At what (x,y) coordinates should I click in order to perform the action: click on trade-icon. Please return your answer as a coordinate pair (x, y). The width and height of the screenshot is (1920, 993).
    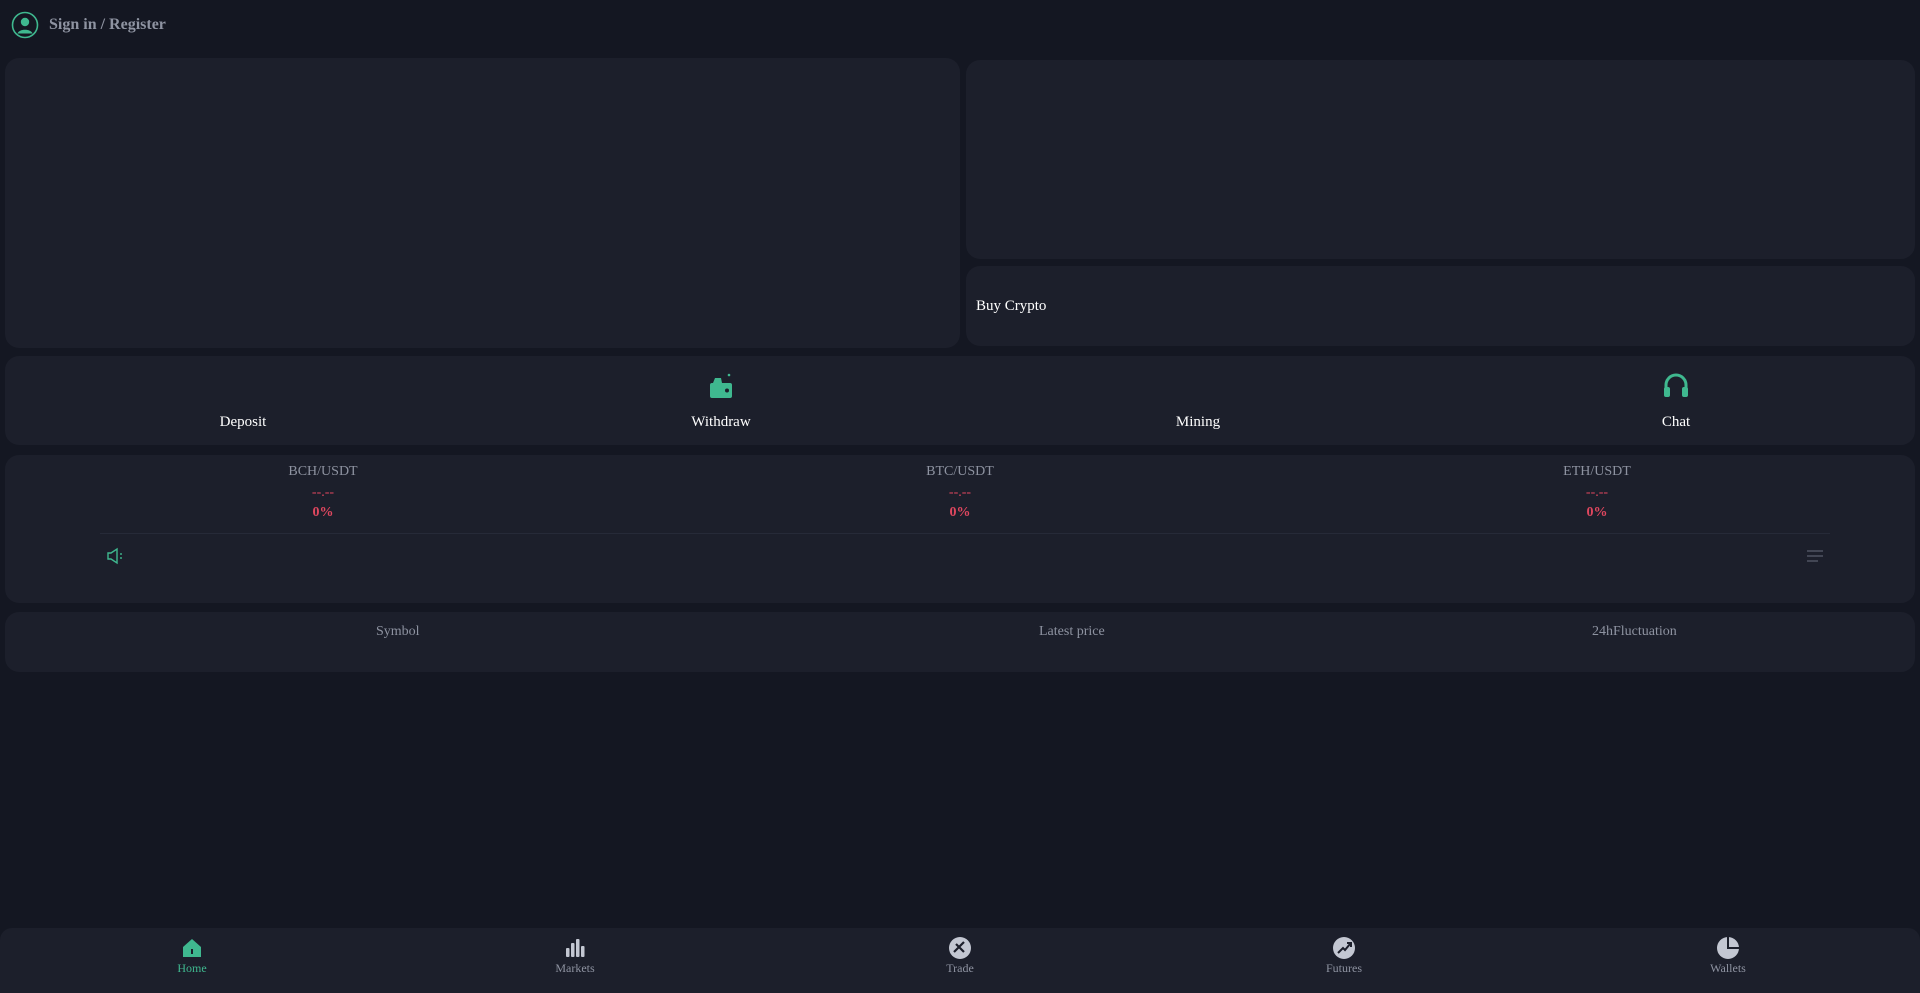
    Looking at the image, I should click on (960, 948).